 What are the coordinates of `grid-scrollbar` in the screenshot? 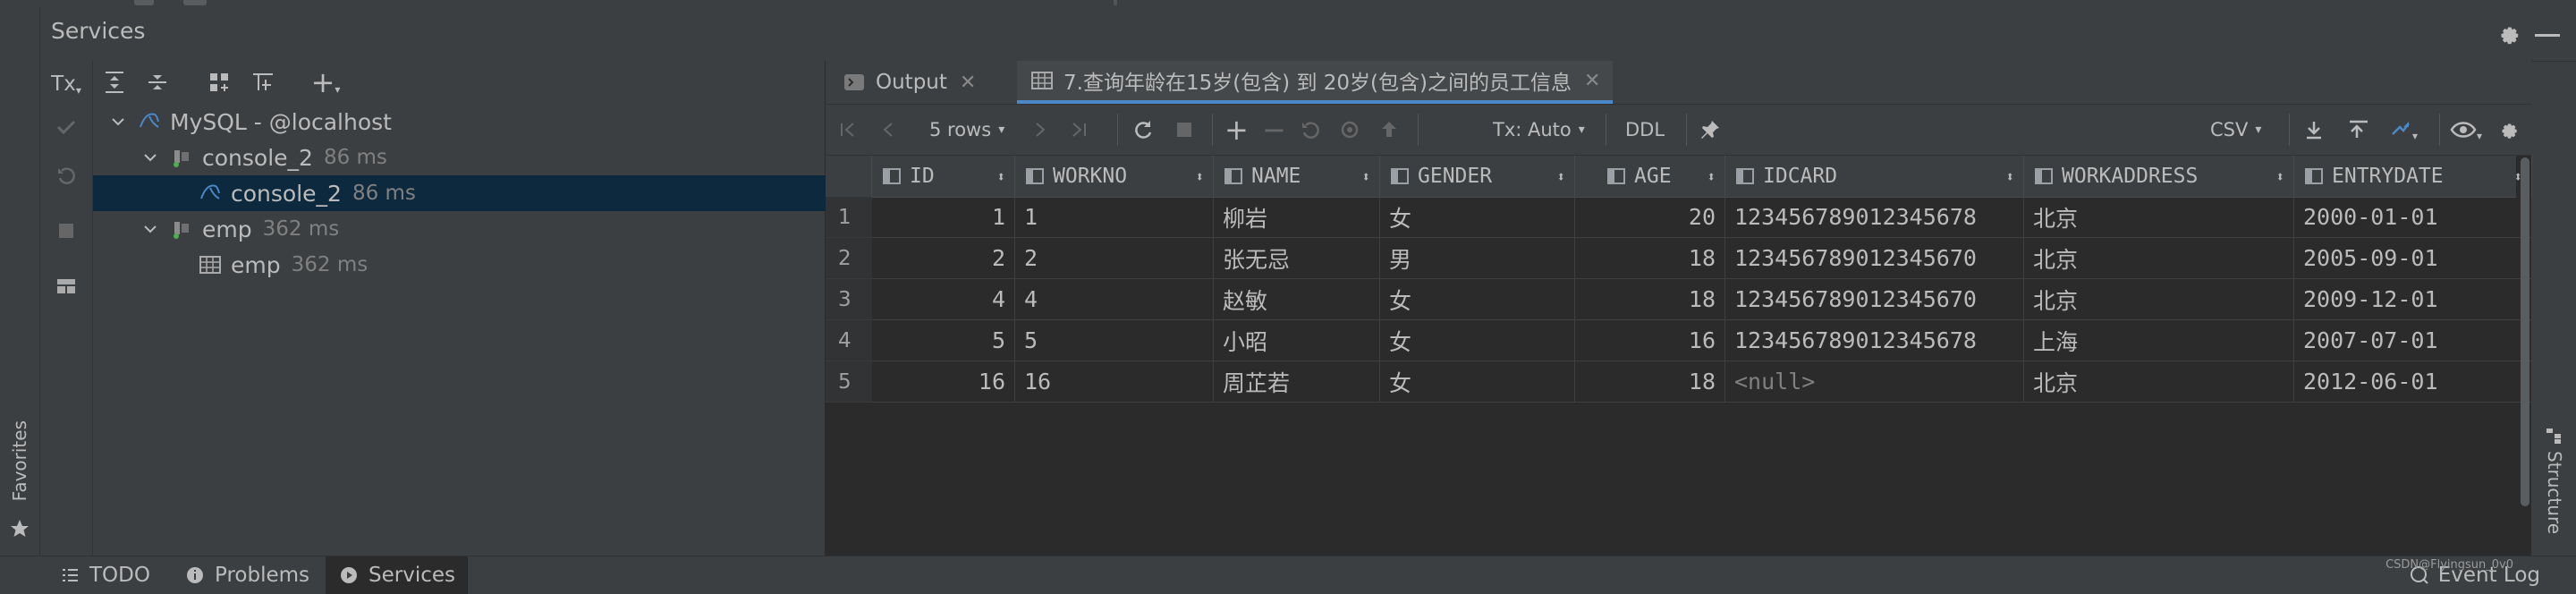 It's located at (2525, 334).